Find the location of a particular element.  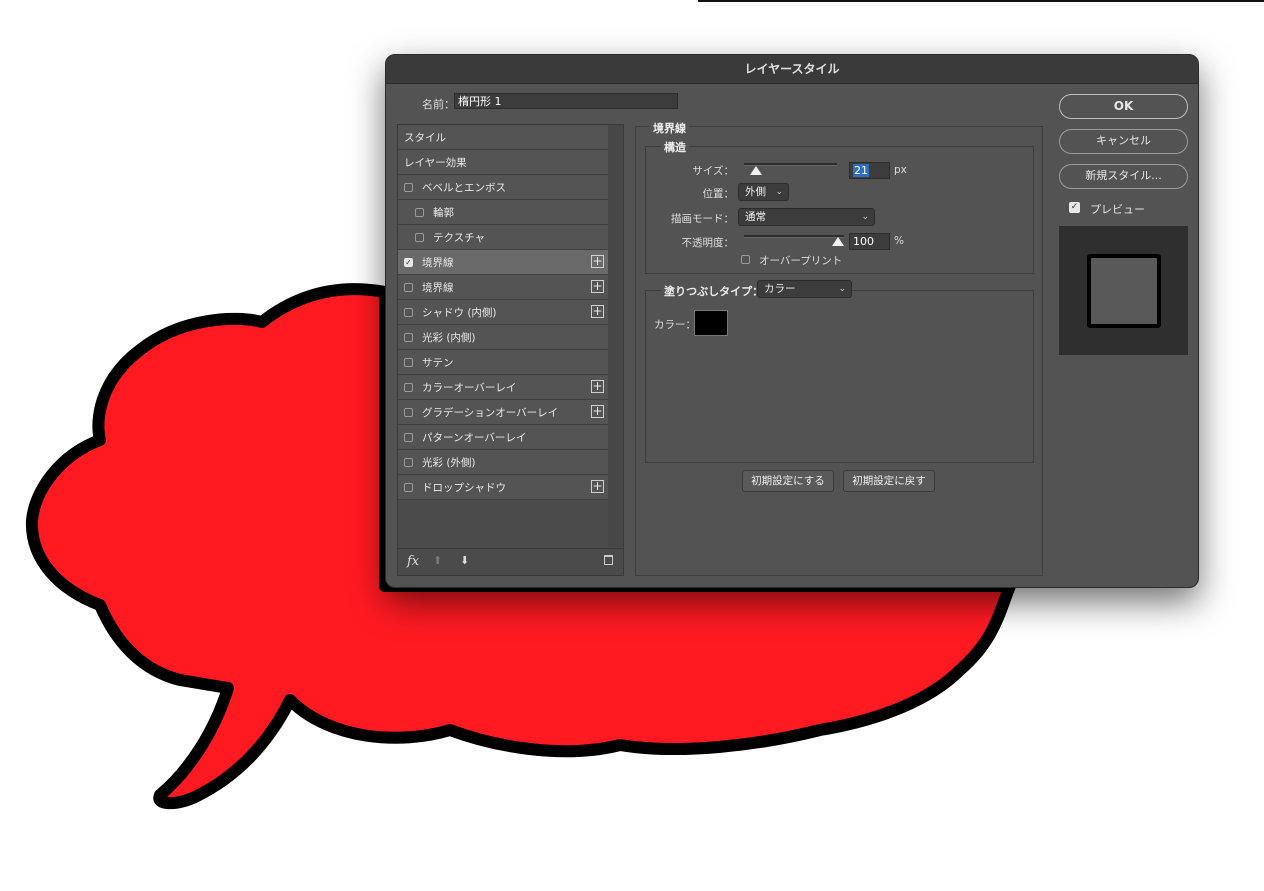

position-label: 位置： is located at coordinates (718, 194).